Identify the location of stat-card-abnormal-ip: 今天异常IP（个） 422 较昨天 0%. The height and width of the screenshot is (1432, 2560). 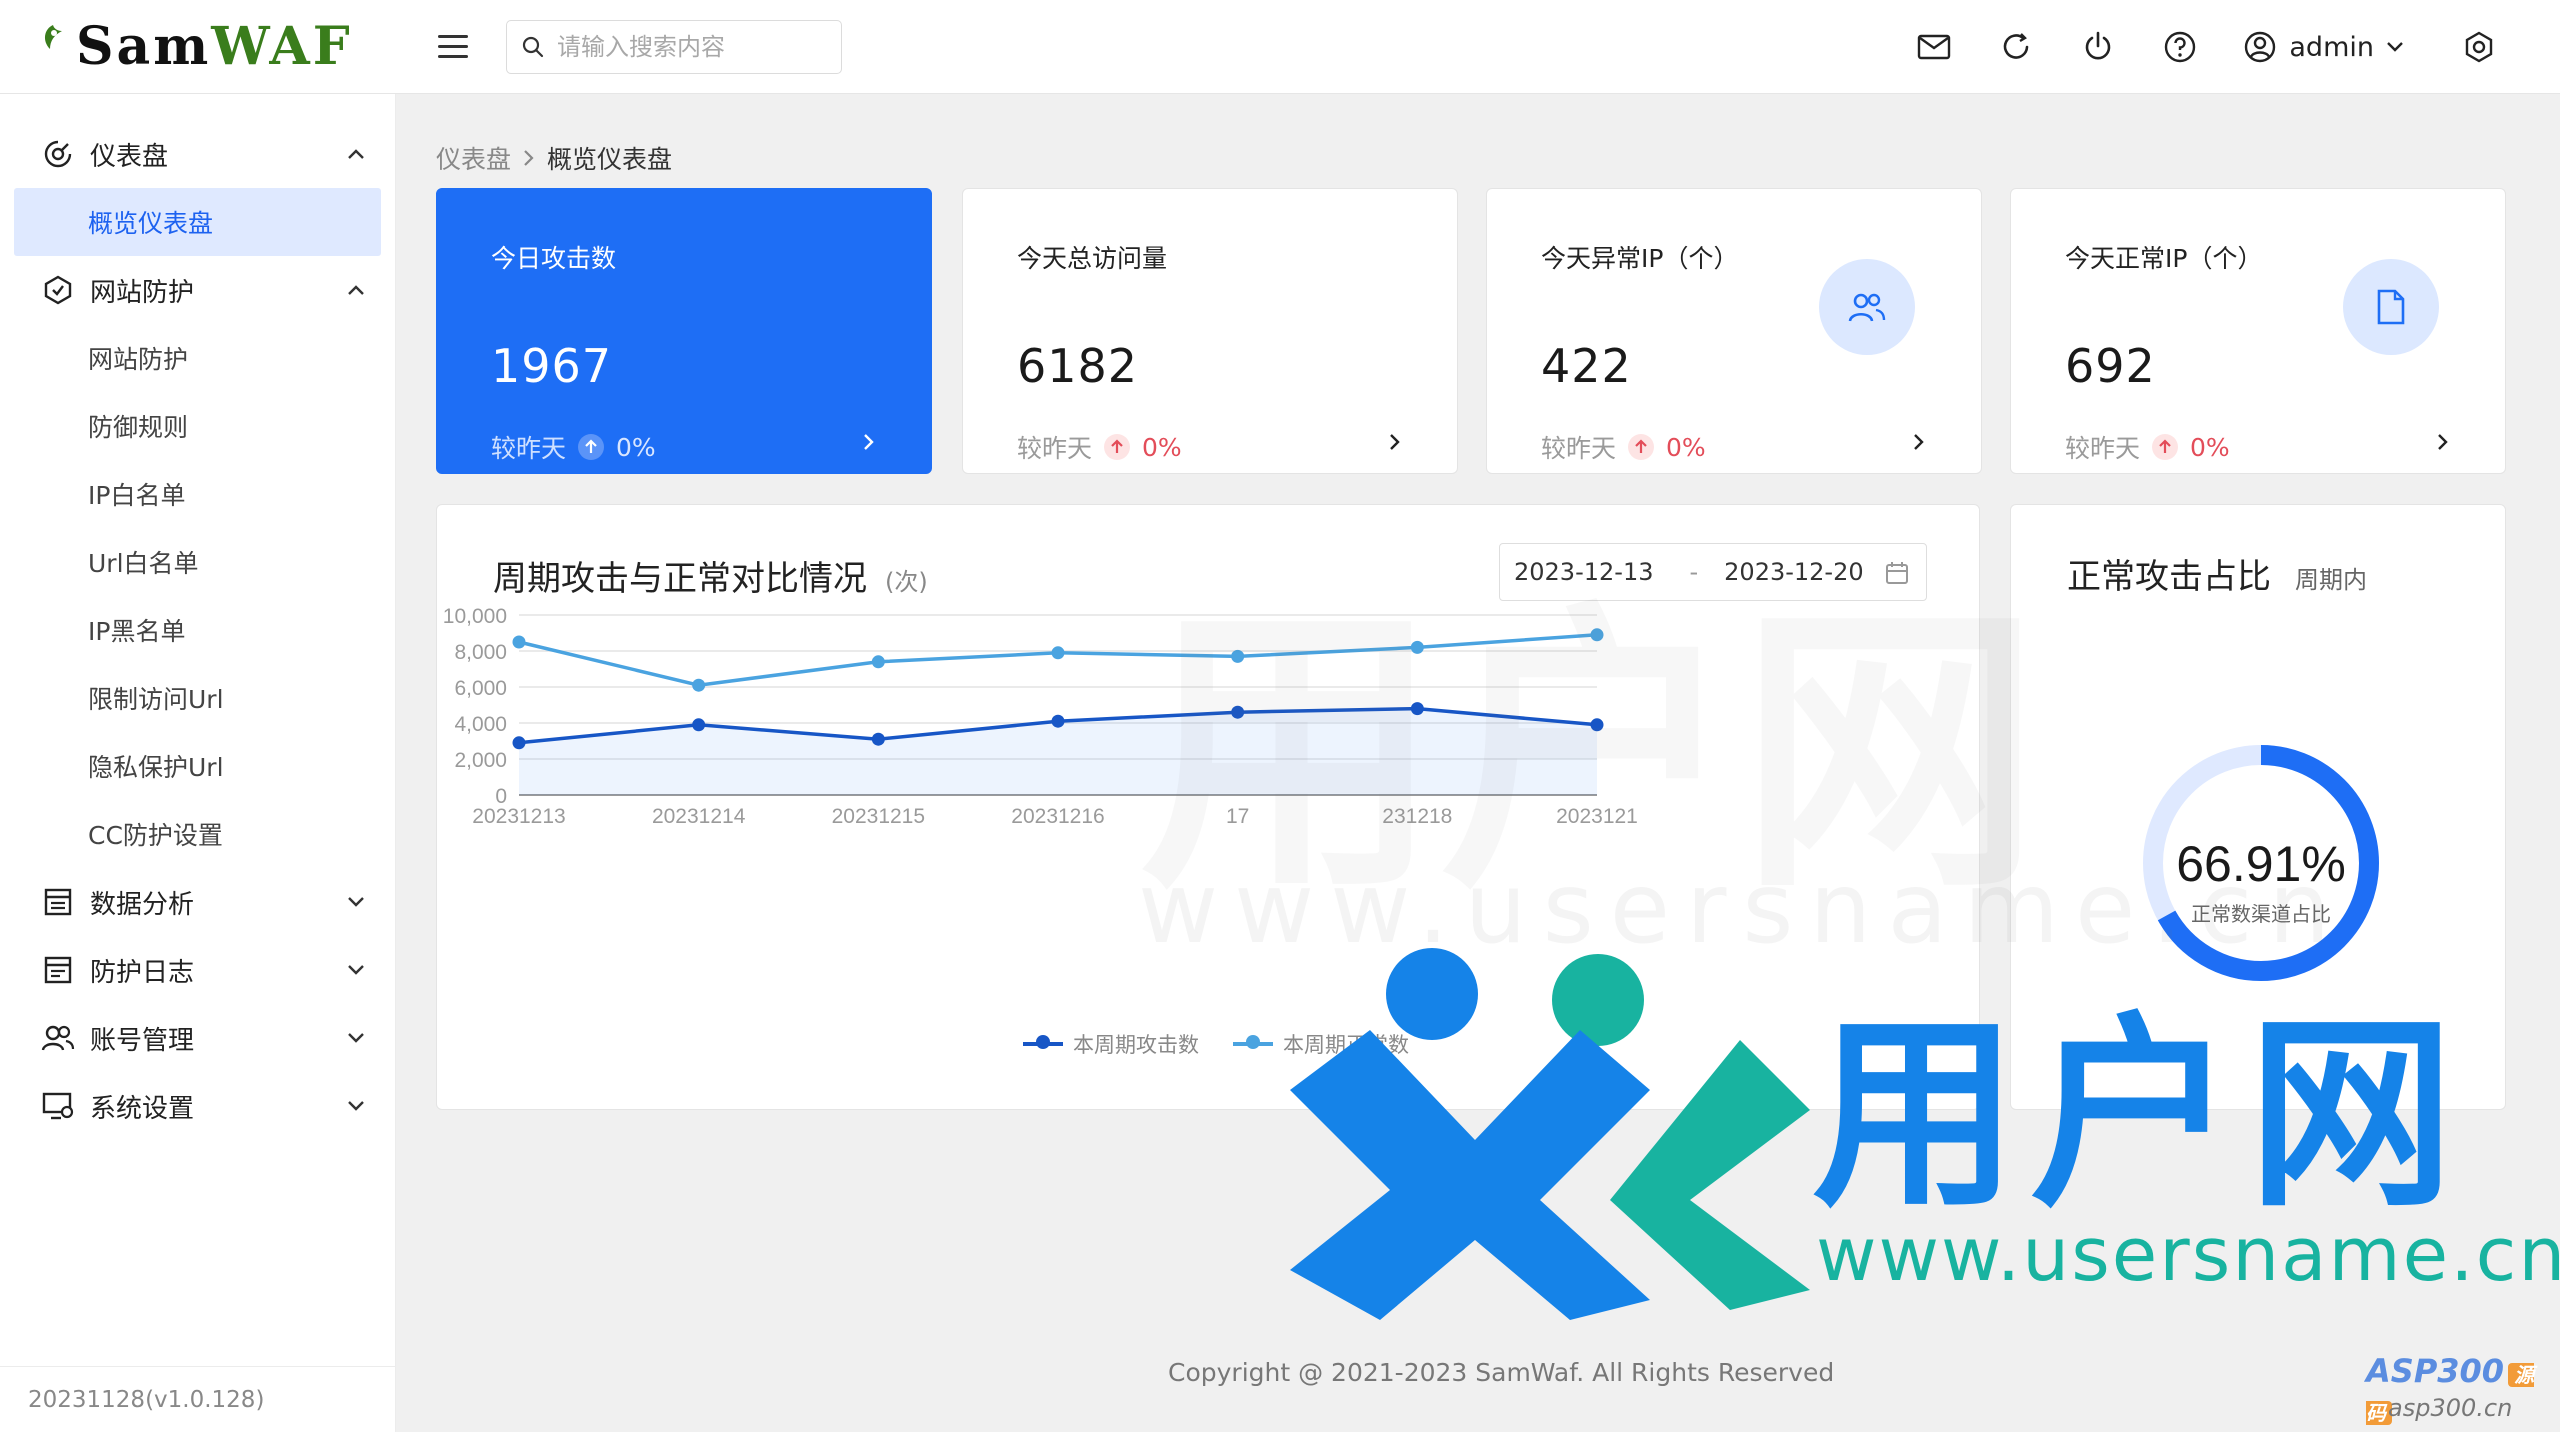
(1734, 331).